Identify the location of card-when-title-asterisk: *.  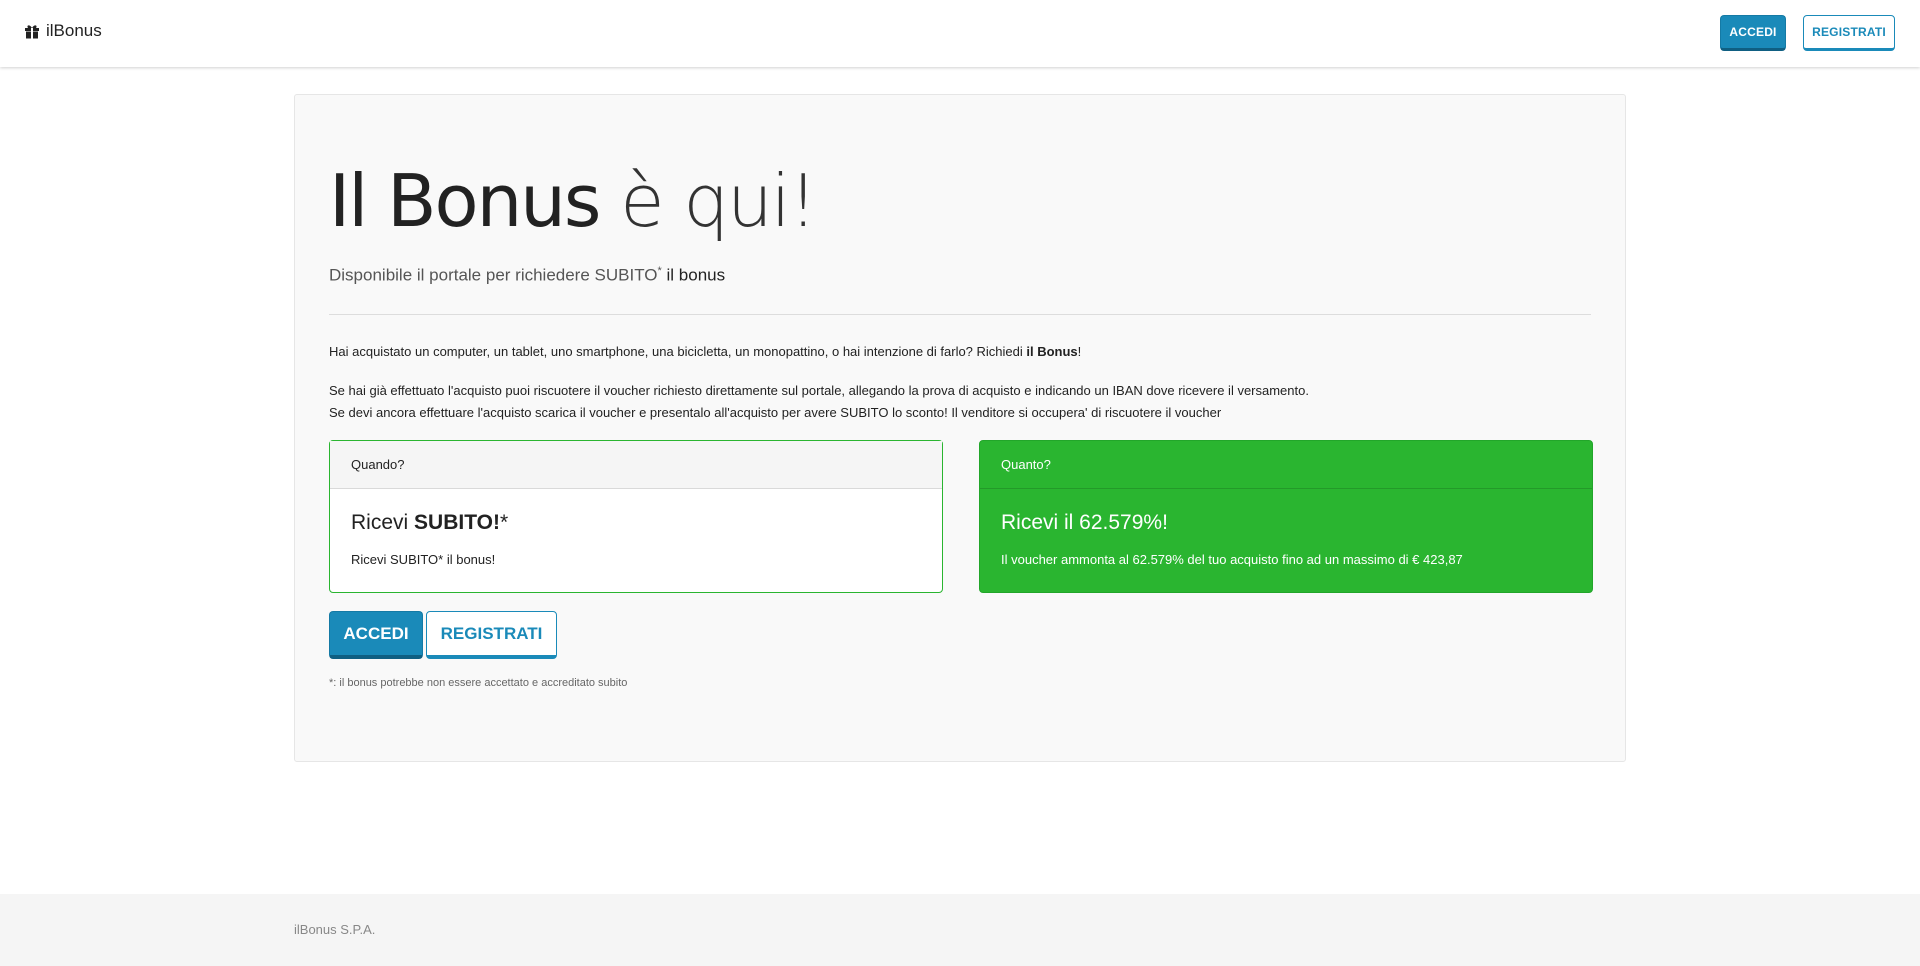
(504, 522).